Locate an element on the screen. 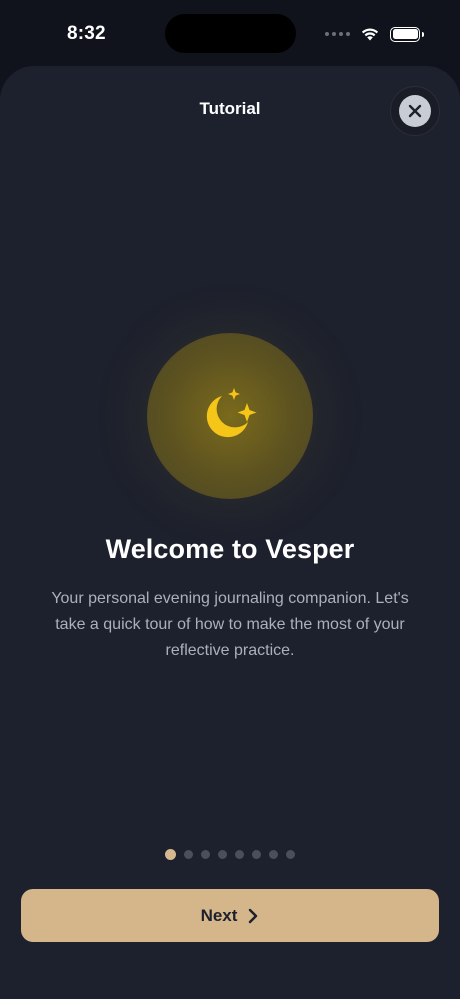 The height and width of the screenshot is (999, 460). hero-illustration is located at coordinates (230, 416).